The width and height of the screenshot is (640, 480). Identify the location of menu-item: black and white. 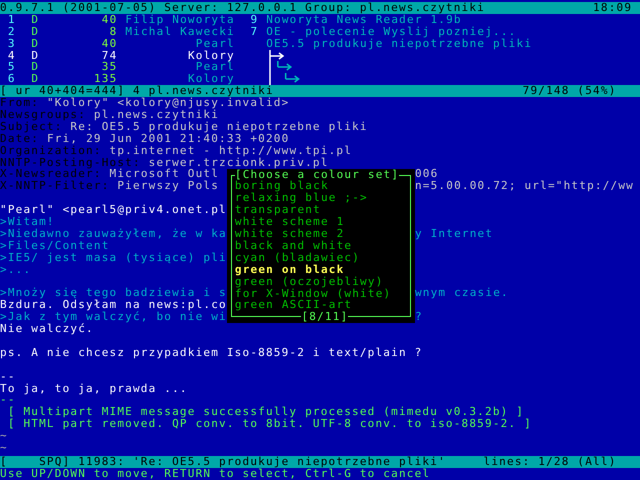
(324, 246).